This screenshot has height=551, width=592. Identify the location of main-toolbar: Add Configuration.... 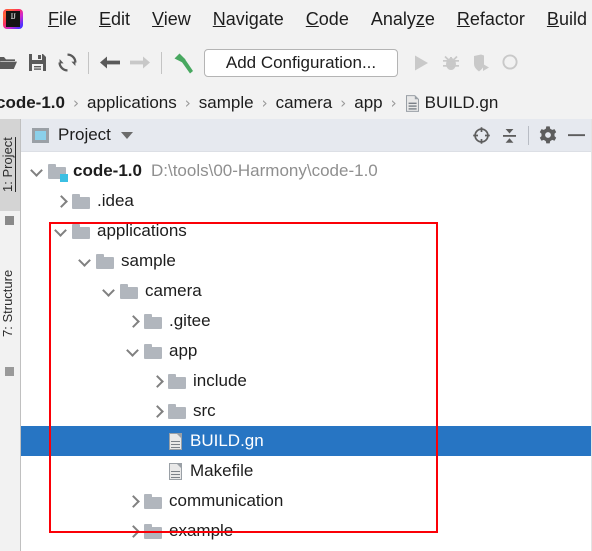
(296, 62).